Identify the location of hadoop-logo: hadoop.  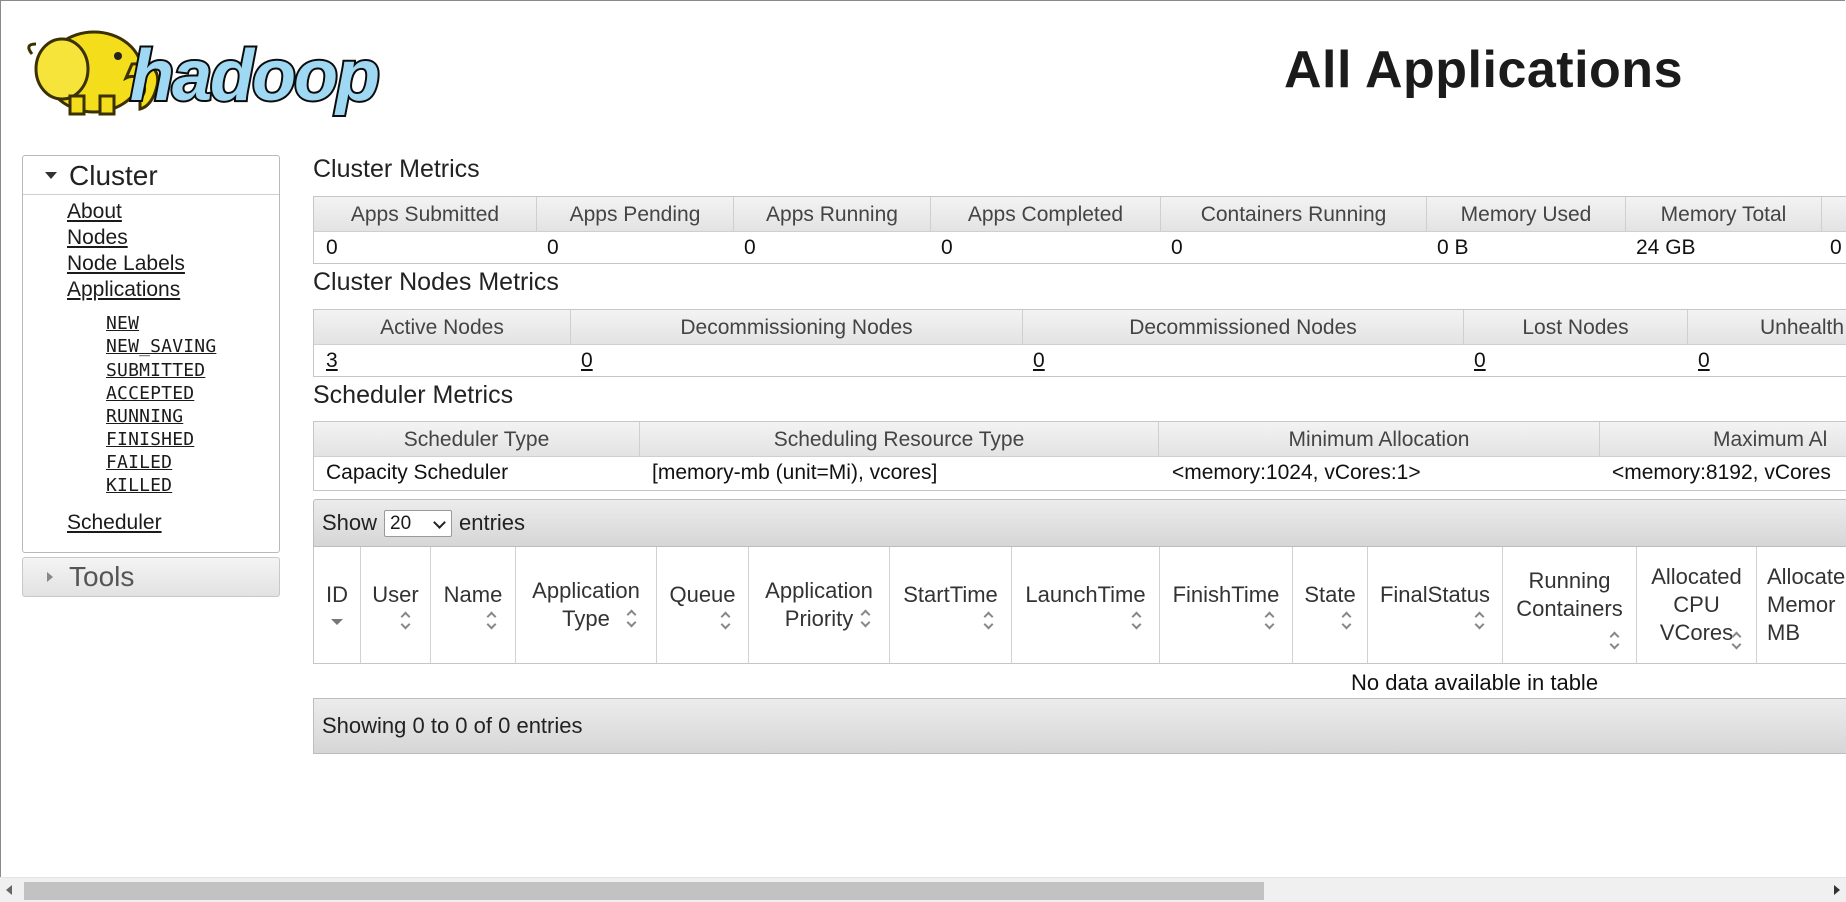
(204, 74).